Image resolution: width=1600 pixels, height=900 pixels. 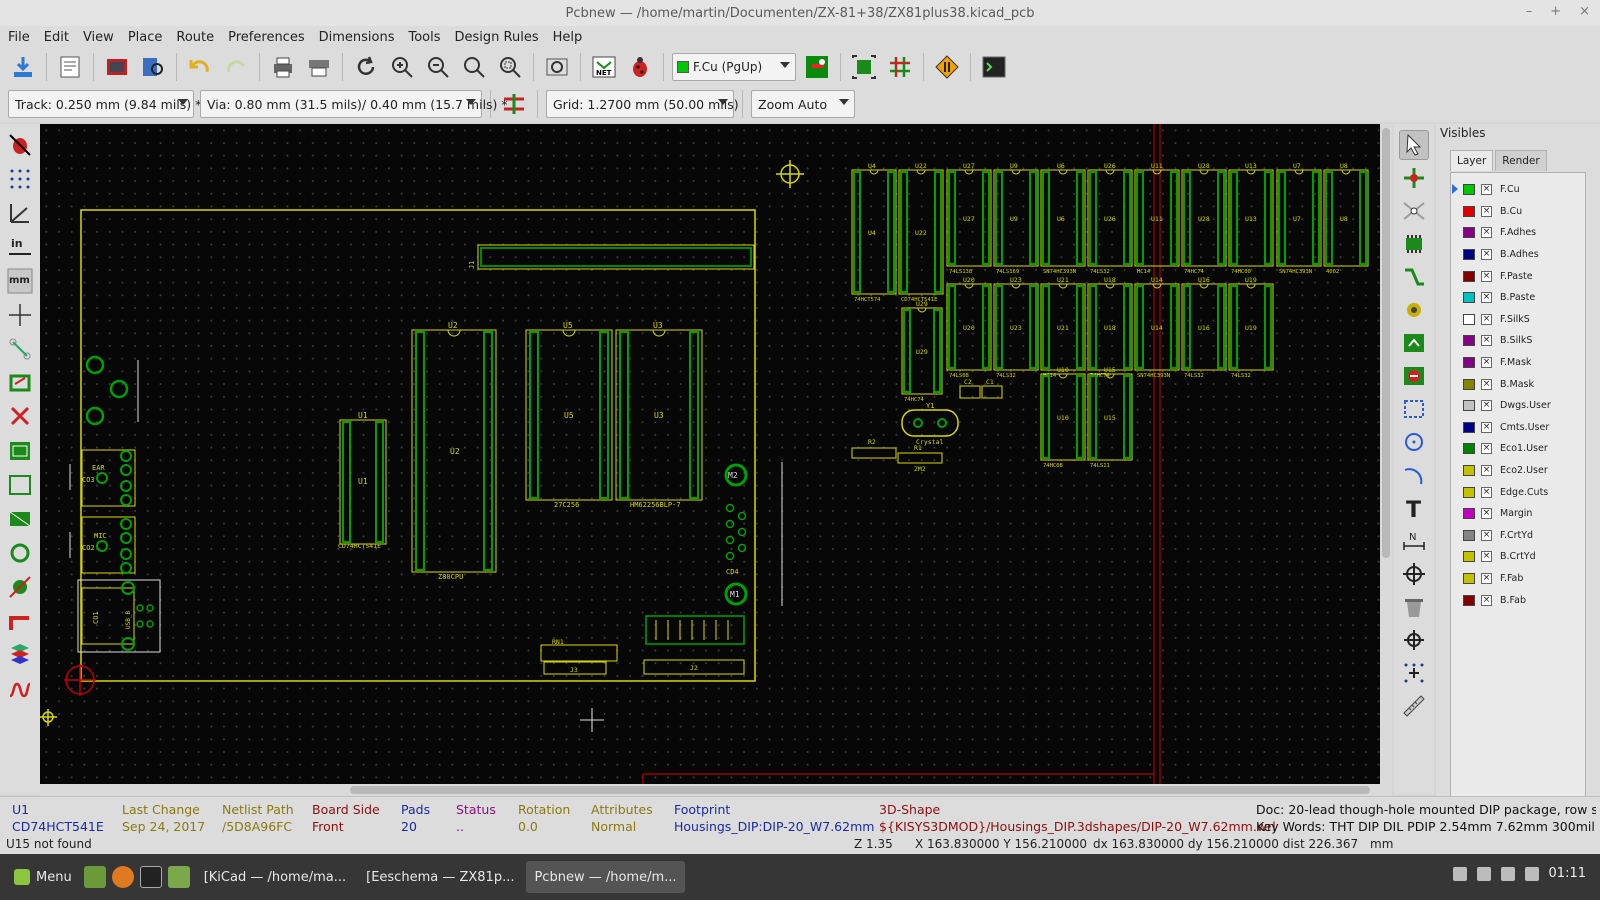 What do you see at coordinates (1414, 409) in the screenshot?
I see `add-rectangle-icon` at bounding box center [1414, 409].